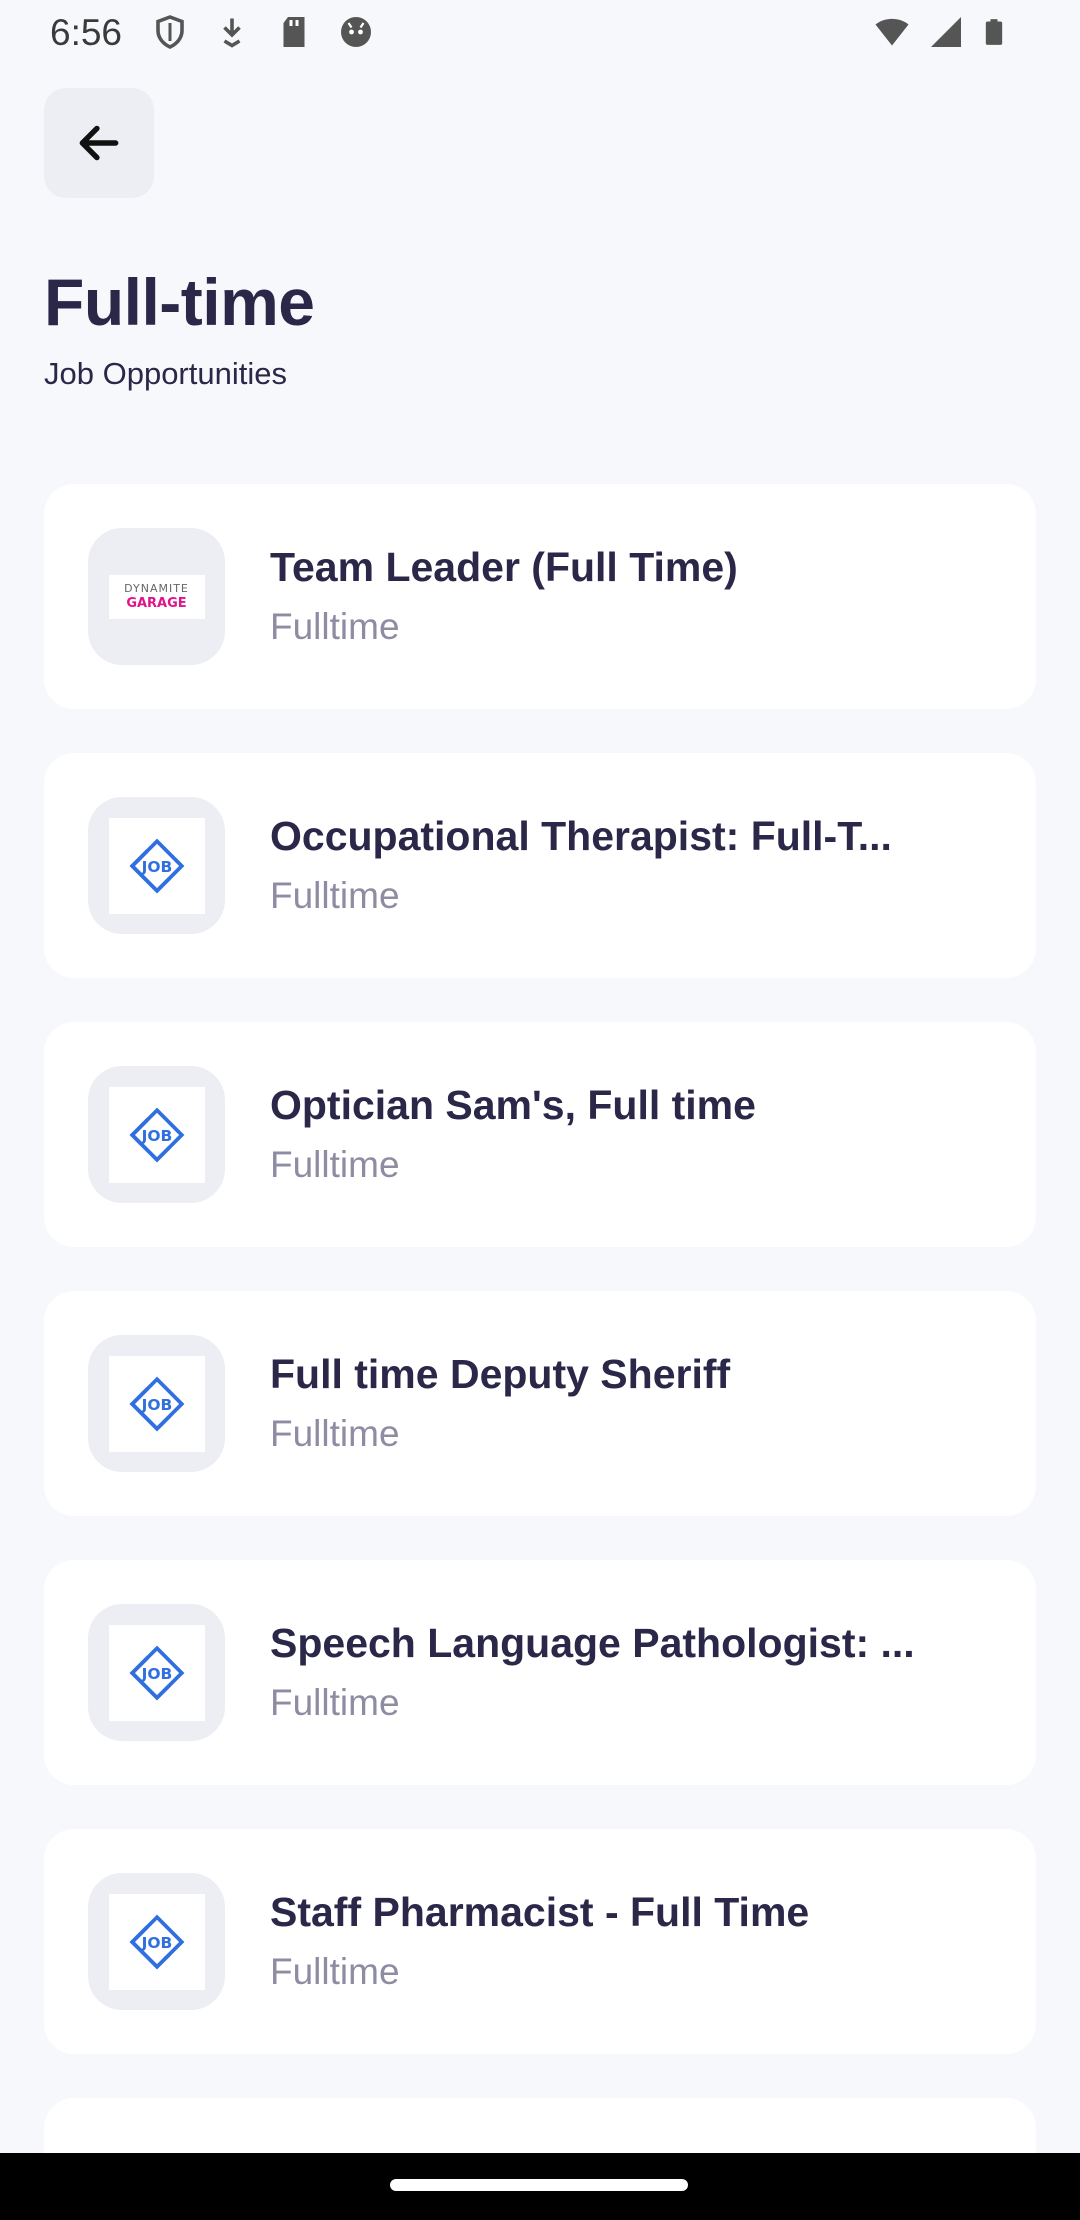  I want to click on page-subtitle: Job Opportunities, so click(165, 373).